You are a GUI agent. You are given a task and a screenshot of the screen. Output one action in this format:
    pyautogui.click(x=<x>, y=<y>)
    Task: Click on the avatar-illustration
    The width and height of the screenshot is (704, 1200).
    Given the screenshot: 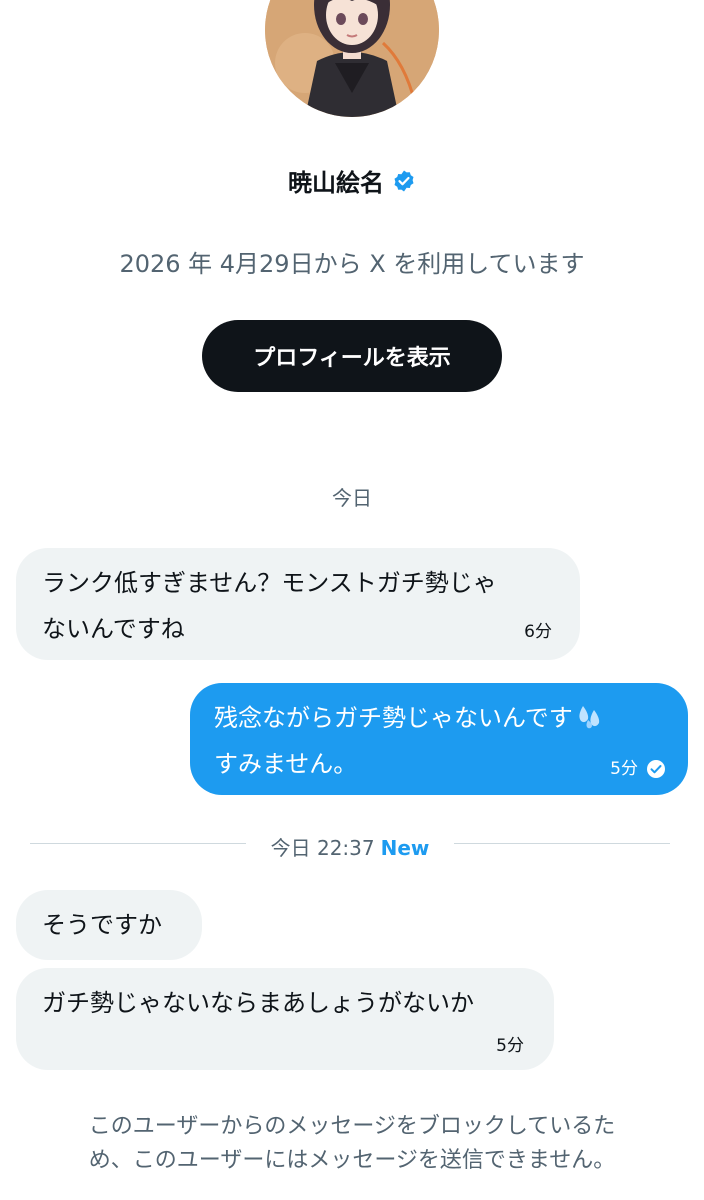 What is the action you would take?
    pyautogui.click(x=352, y=58)
    